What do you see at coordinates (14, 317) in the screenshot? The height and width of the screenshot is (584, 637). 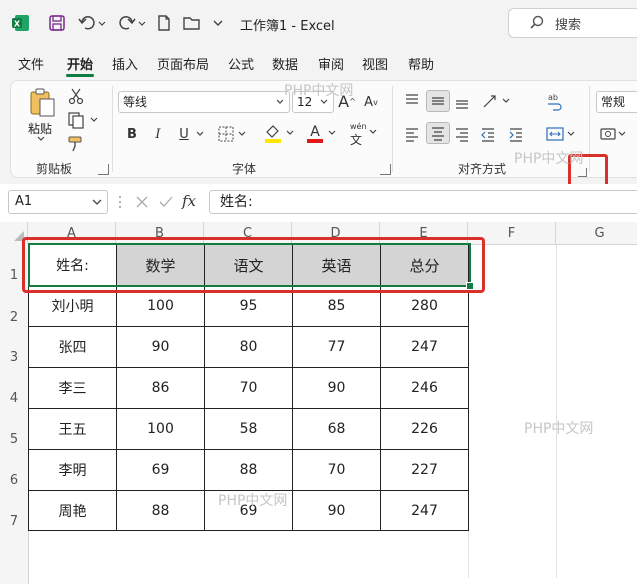 I see `row-header-2: 2` at bounding box center [14, 317].